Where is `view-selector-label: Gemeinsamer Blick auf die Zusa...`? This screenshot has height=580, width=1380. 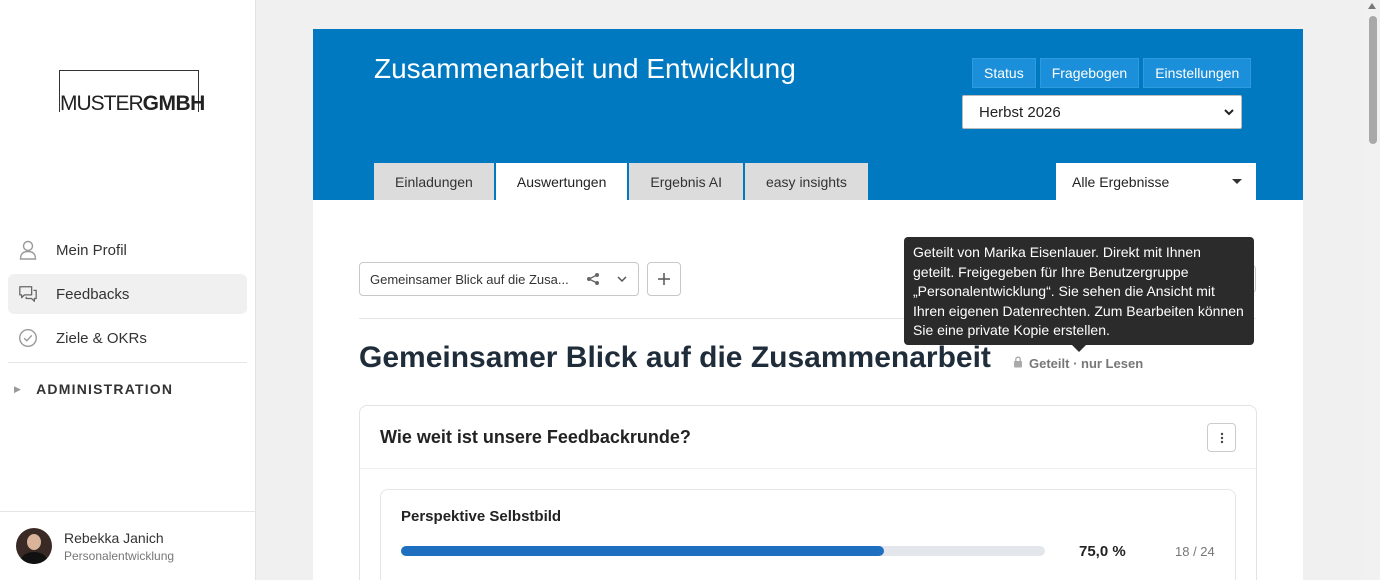 view-selector-label: Gemeinsamer Blick auf die Zusa... is located at coordinates (469, 279).